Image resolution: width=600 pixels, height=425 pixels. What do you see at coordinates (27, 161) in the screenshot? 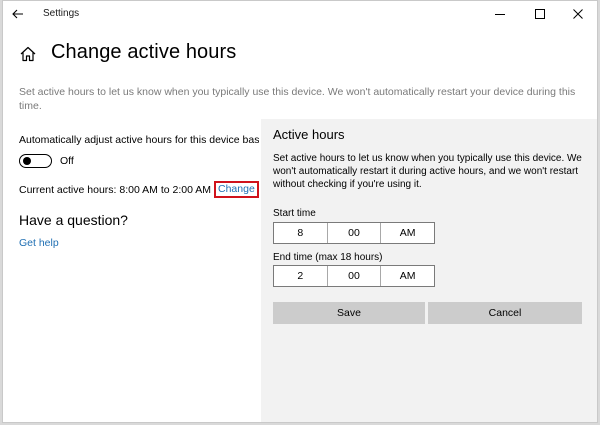
I see `toggle-knob` at bounding box center [27, 161].